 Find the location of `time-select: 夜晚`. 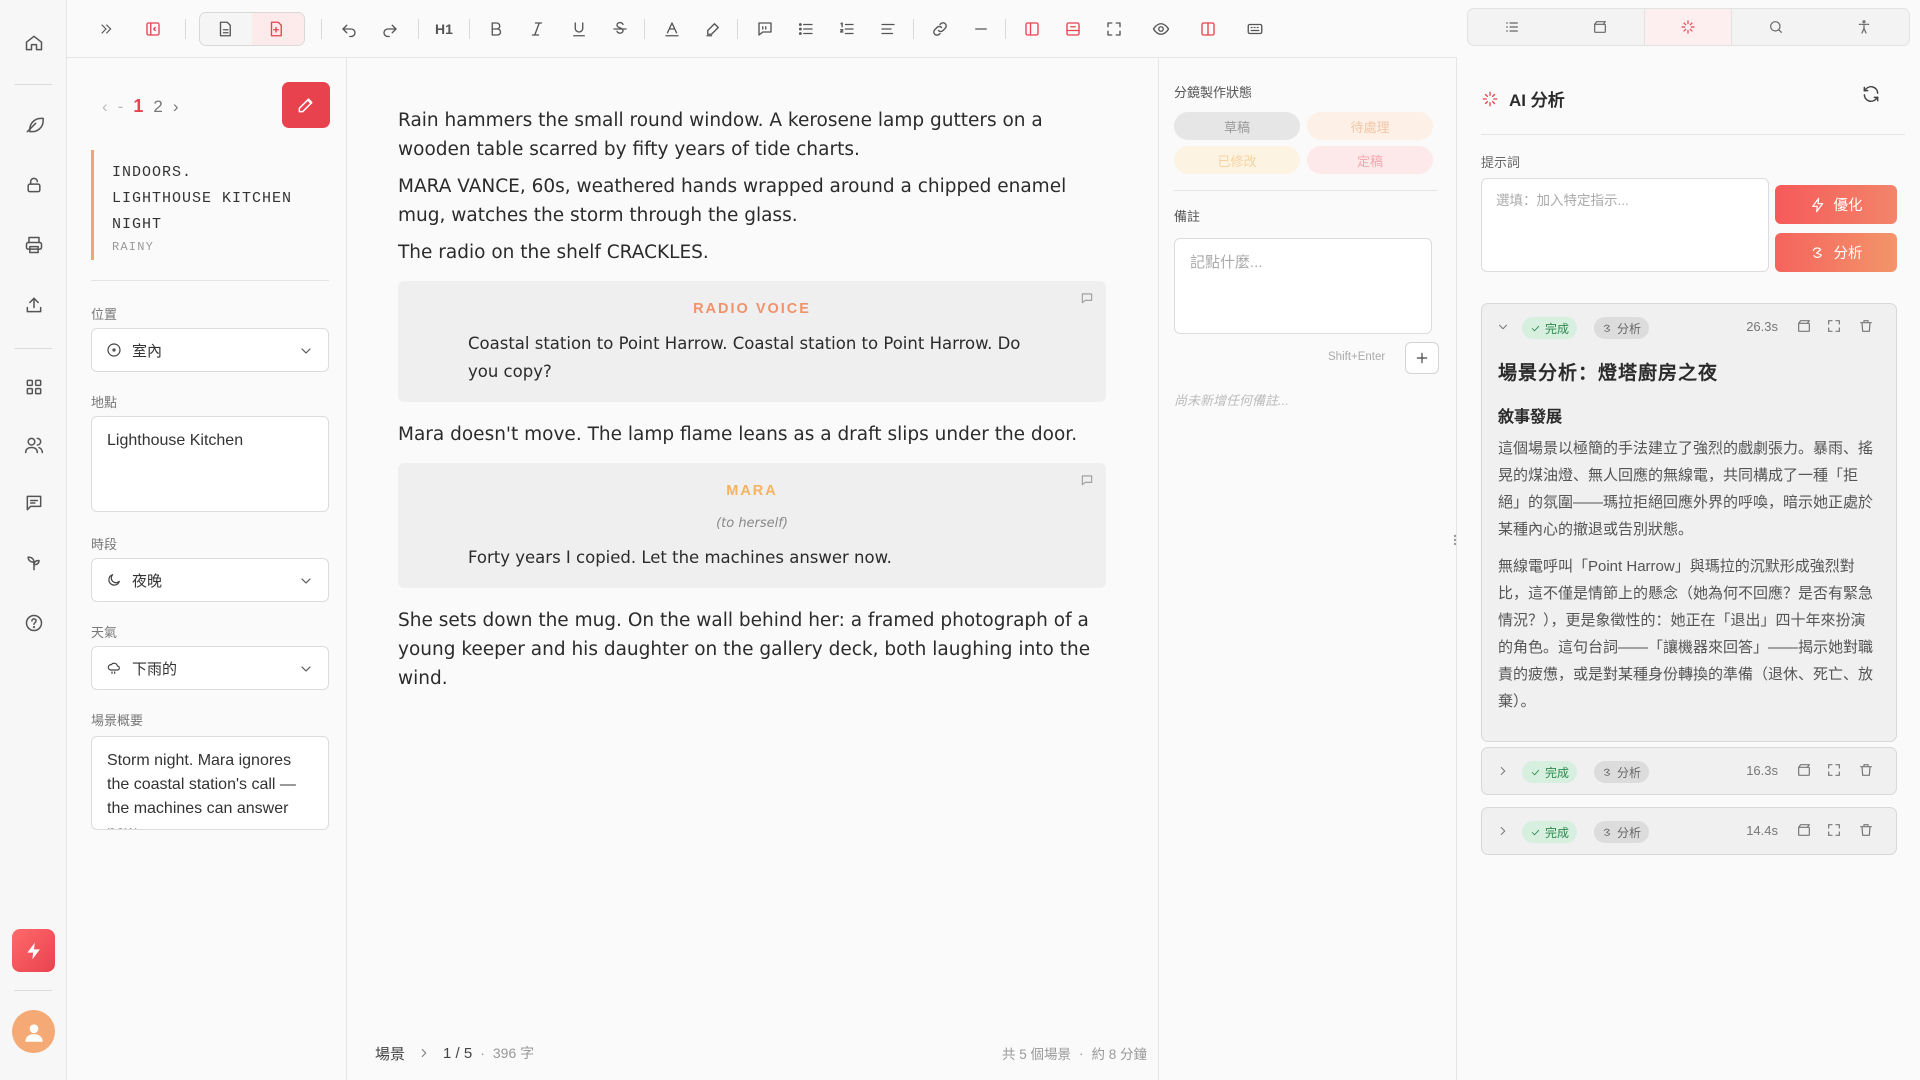

time-select: 夜晚 is located at coordinates (210, 580).